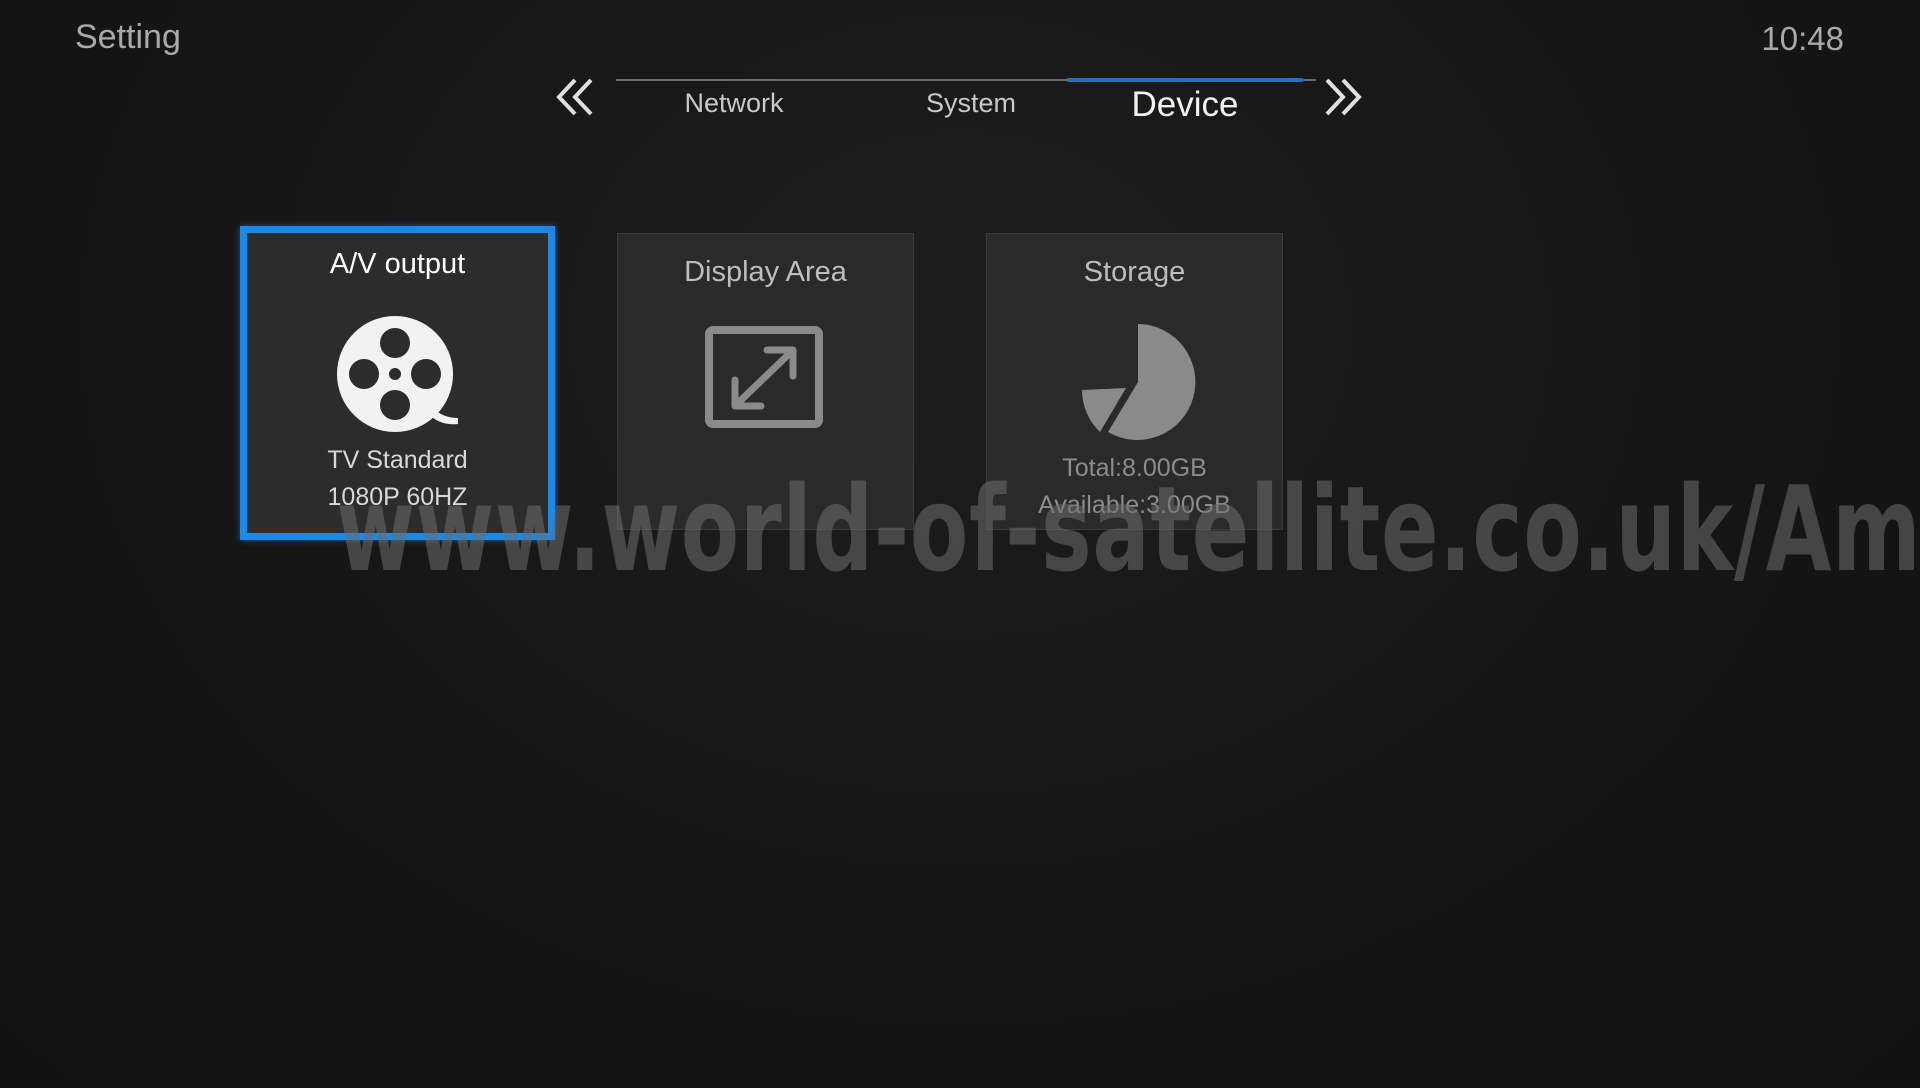 Image resolution: width=1920 pixels, height=1088 pixels. What do you see at coordinates (765, 272) in the screenshot?
I see `card-title: Display Area` at bounding box center [765, 272].